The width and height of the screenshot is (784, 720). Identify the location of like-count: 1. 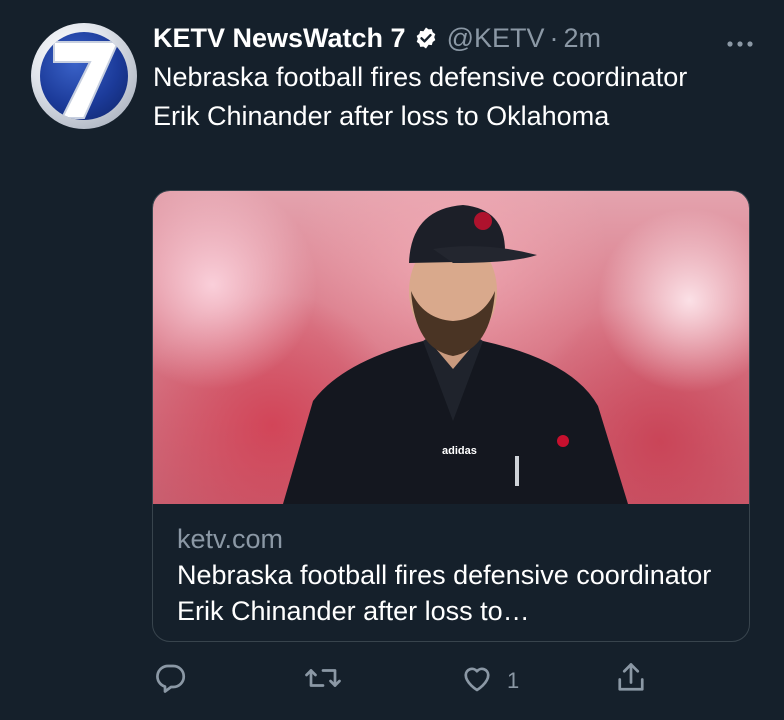
(513, 680).